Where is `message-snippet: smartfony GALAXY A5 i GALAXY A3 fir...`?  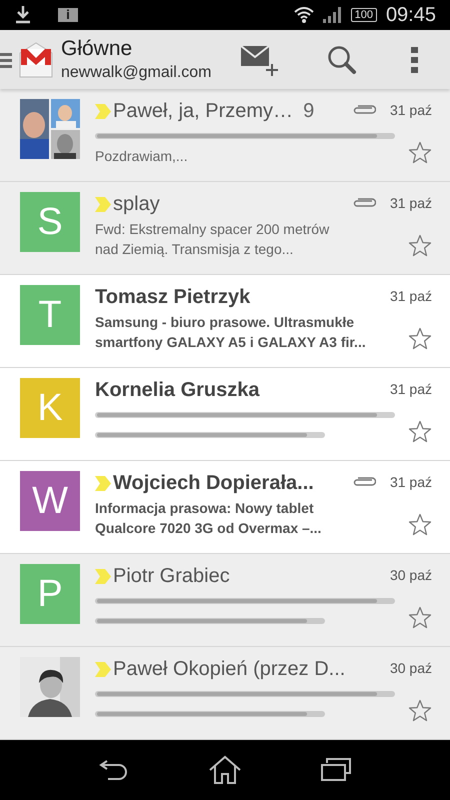
message-snippet: smartfony GALAXY A5 i GALAXY A3 fir... is located at coordinates (231, 342).